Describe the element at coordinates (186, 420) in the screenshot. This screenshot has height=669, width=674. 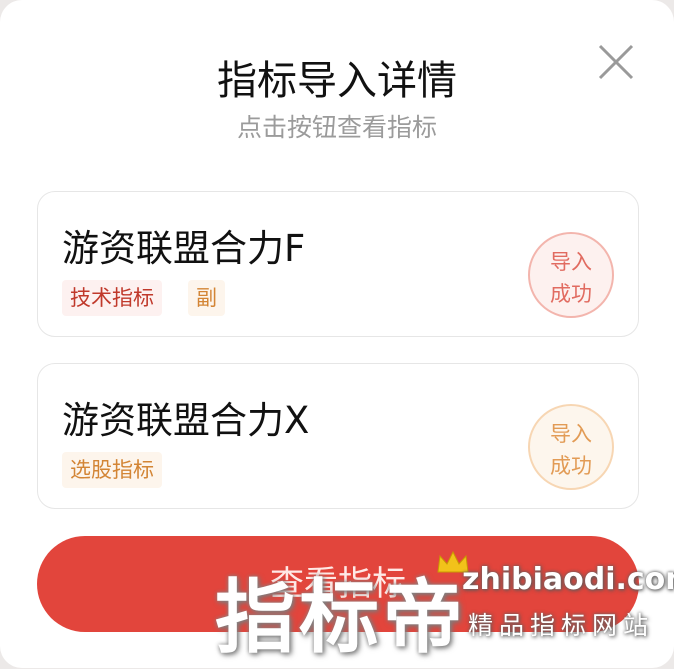
I see `indicator-name: 游资联盟合力X` at that location.